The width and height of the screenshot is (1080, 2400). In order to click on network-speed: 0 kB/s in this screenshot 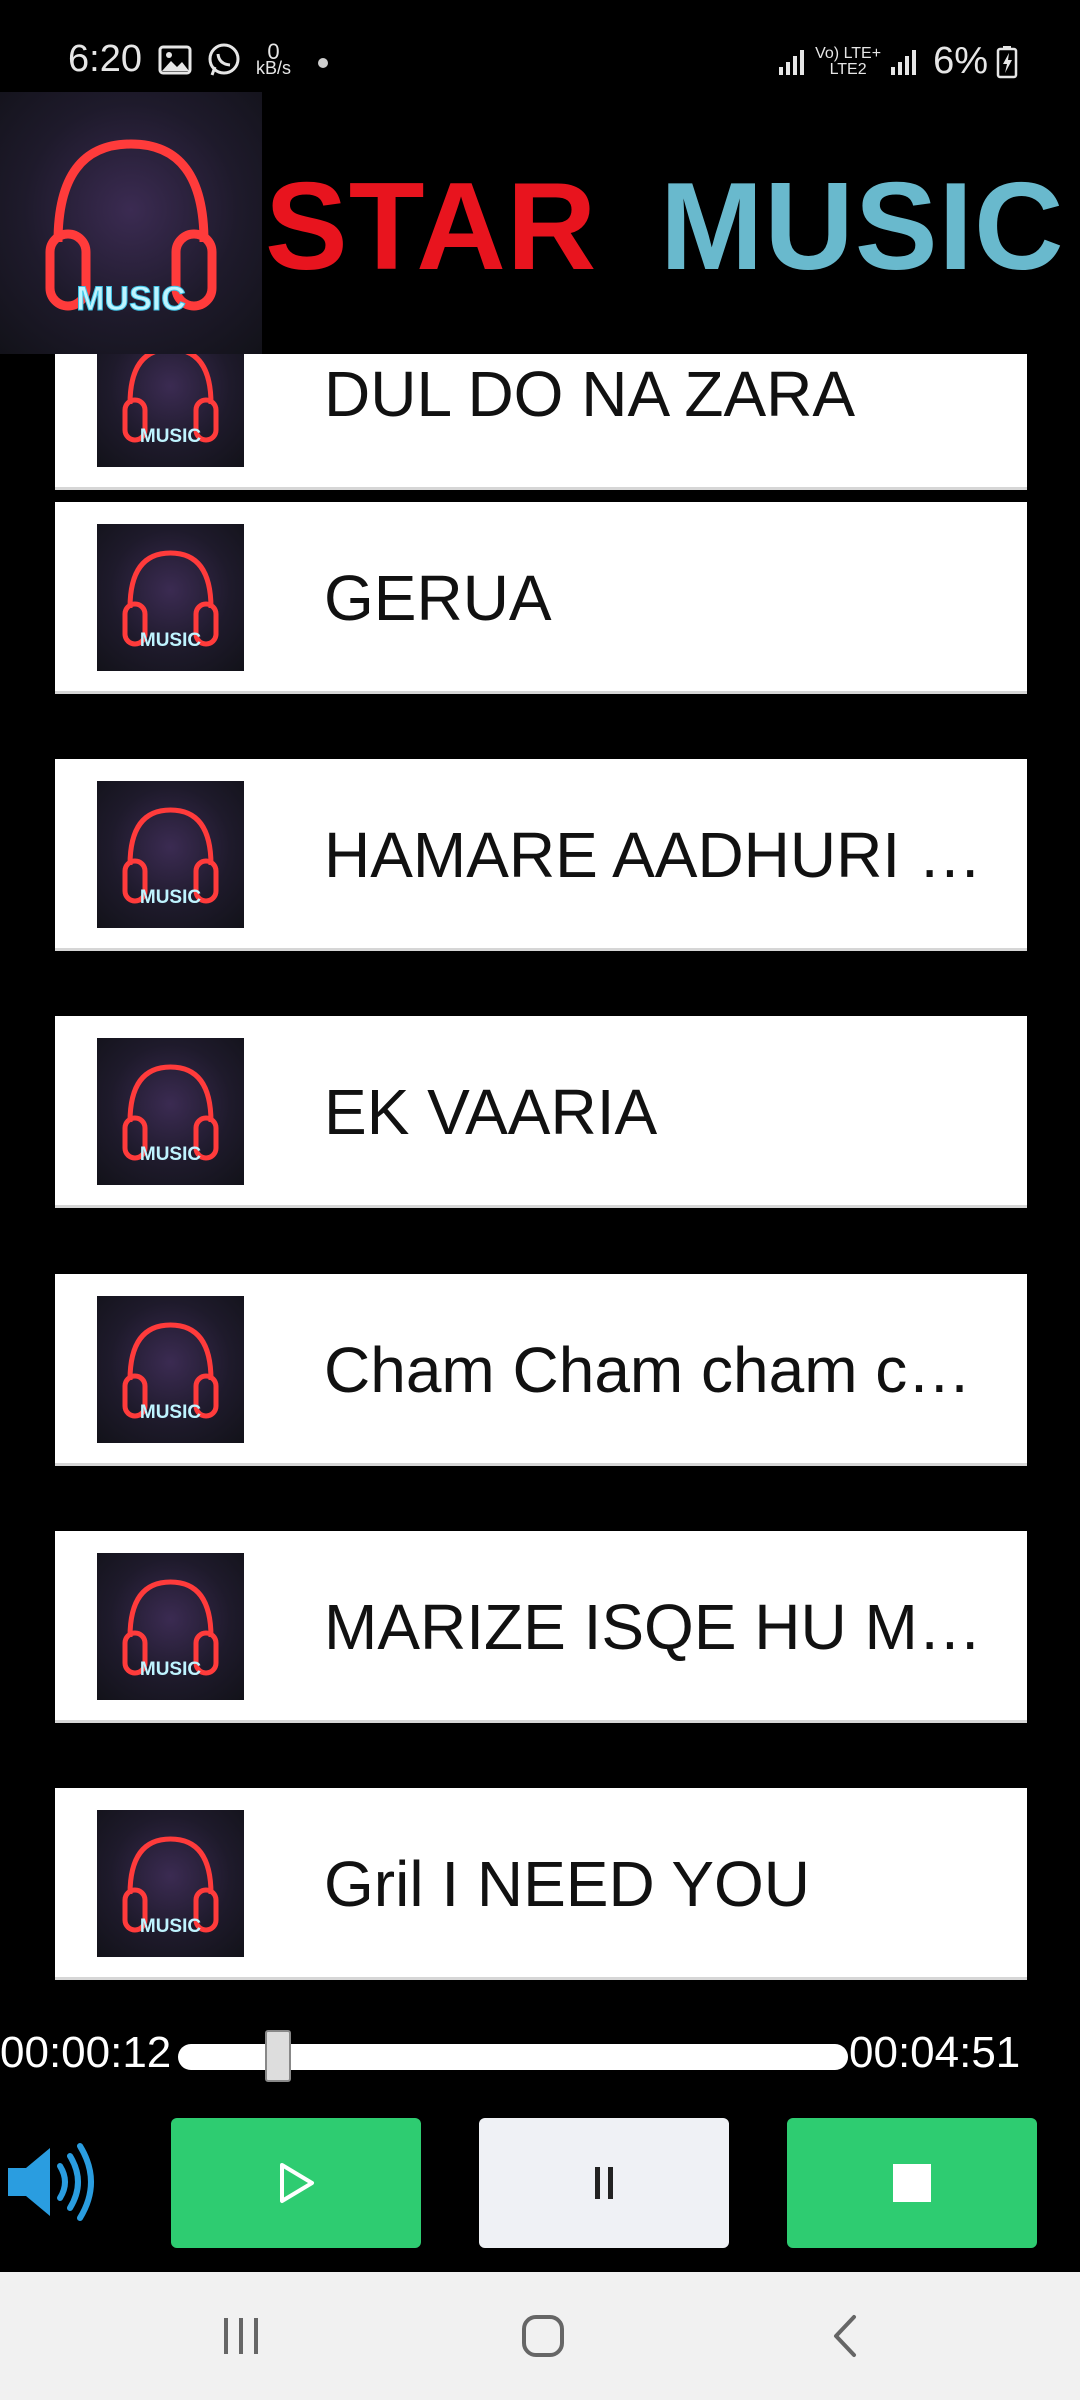, I will do `click(274, 59)`.